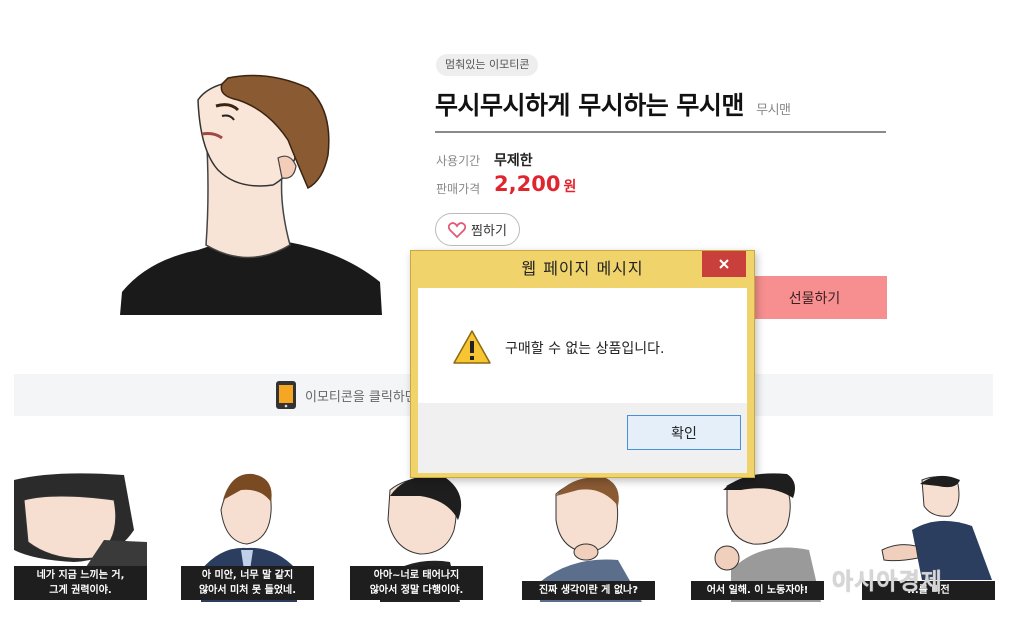 Image resolution: width=1024 pixels, height=621 pixels. I want to click on sticker-item: 네가 지금 느끼는 거, 그게 권력이야., so click(80, 536).